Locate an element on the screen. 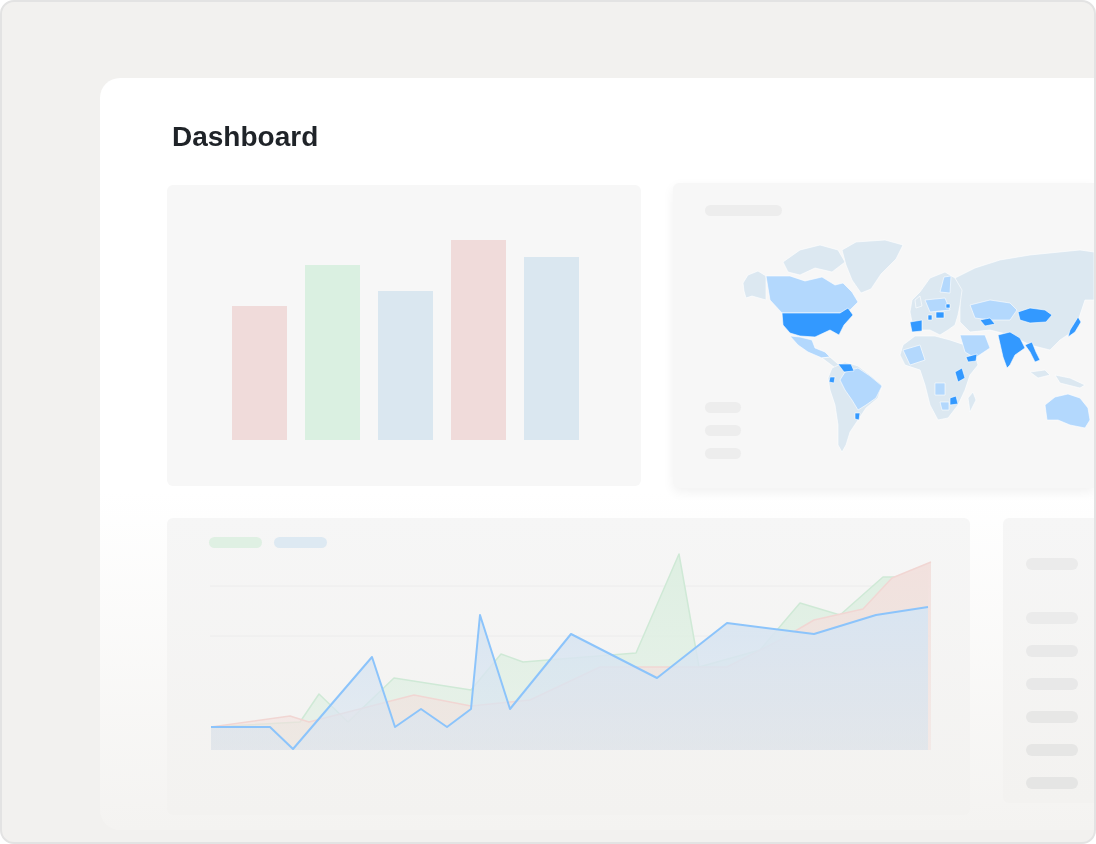 The image size is (1096, 844). legend-swatch-icon is located at coordinates (300, 542).